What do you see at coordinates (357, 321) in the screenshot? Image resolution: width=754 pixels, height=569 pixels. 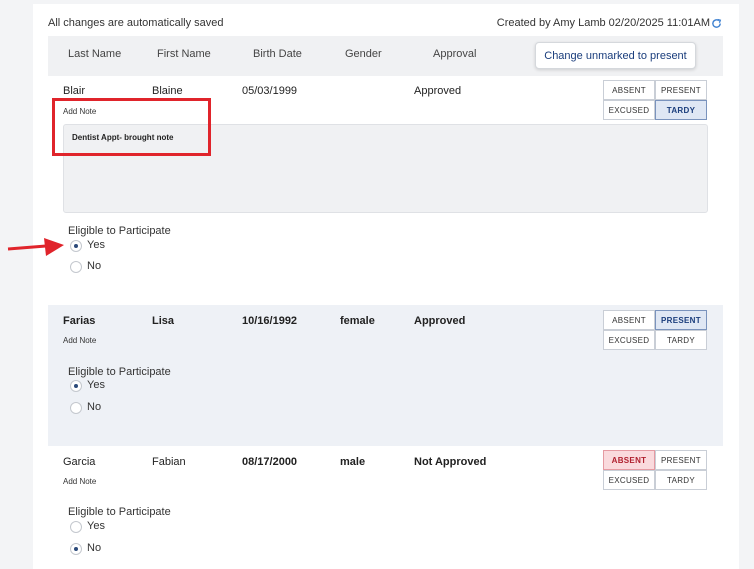 I see `gender: female` at bounding box center [357, 321].